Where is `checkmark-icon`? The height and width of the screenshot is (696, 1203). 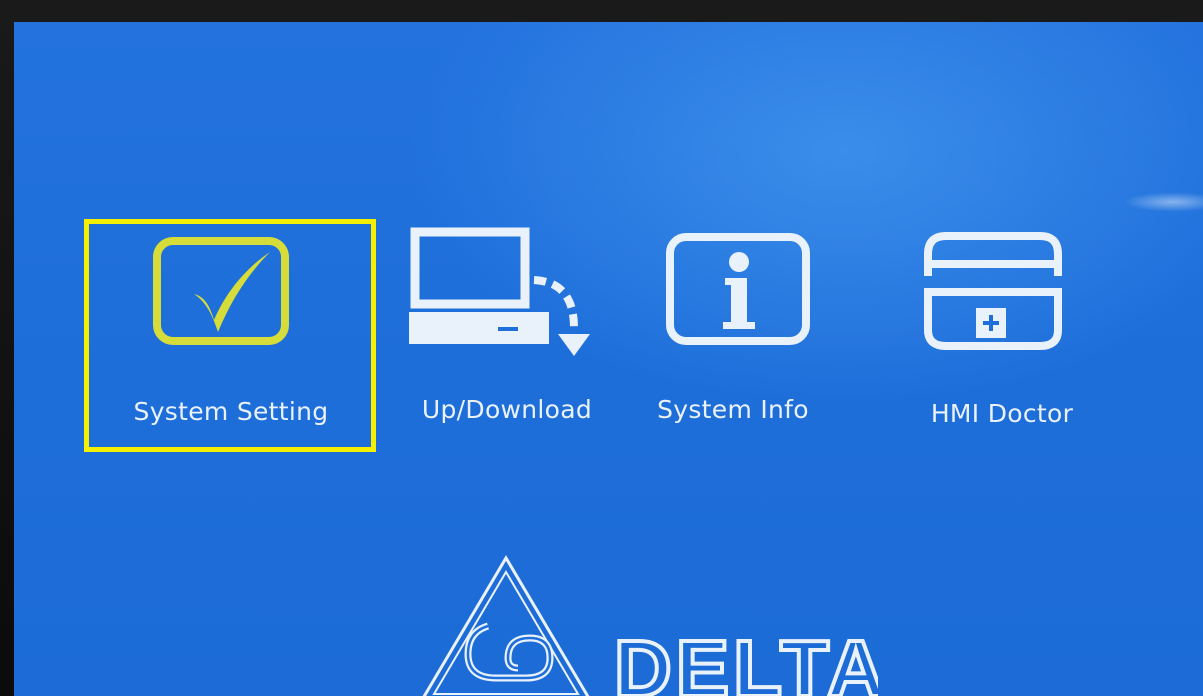 checkmark-icon is located at coordinates (221, 291).